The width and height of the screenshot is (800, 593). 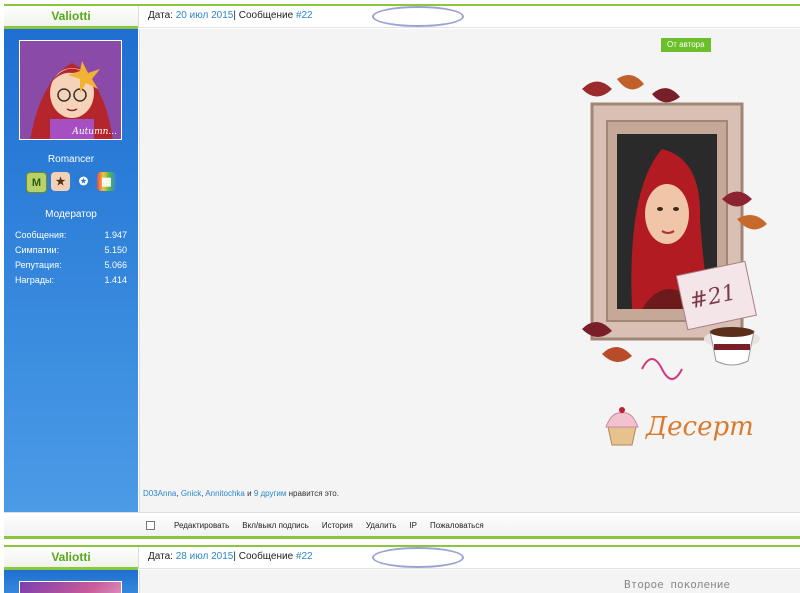 What do you see at coordinates (71, 280) in the screenshot?
I see `stat-row-awards: Награды: 1.414` at bounding box center [71, 280].